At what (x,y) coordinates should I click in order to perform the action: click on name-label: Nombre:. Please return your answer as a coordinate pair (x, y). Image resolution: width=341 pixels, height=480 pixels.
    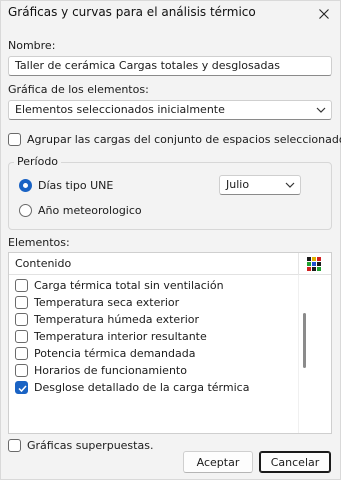
    Looking at the image, I should click on (32, 45).